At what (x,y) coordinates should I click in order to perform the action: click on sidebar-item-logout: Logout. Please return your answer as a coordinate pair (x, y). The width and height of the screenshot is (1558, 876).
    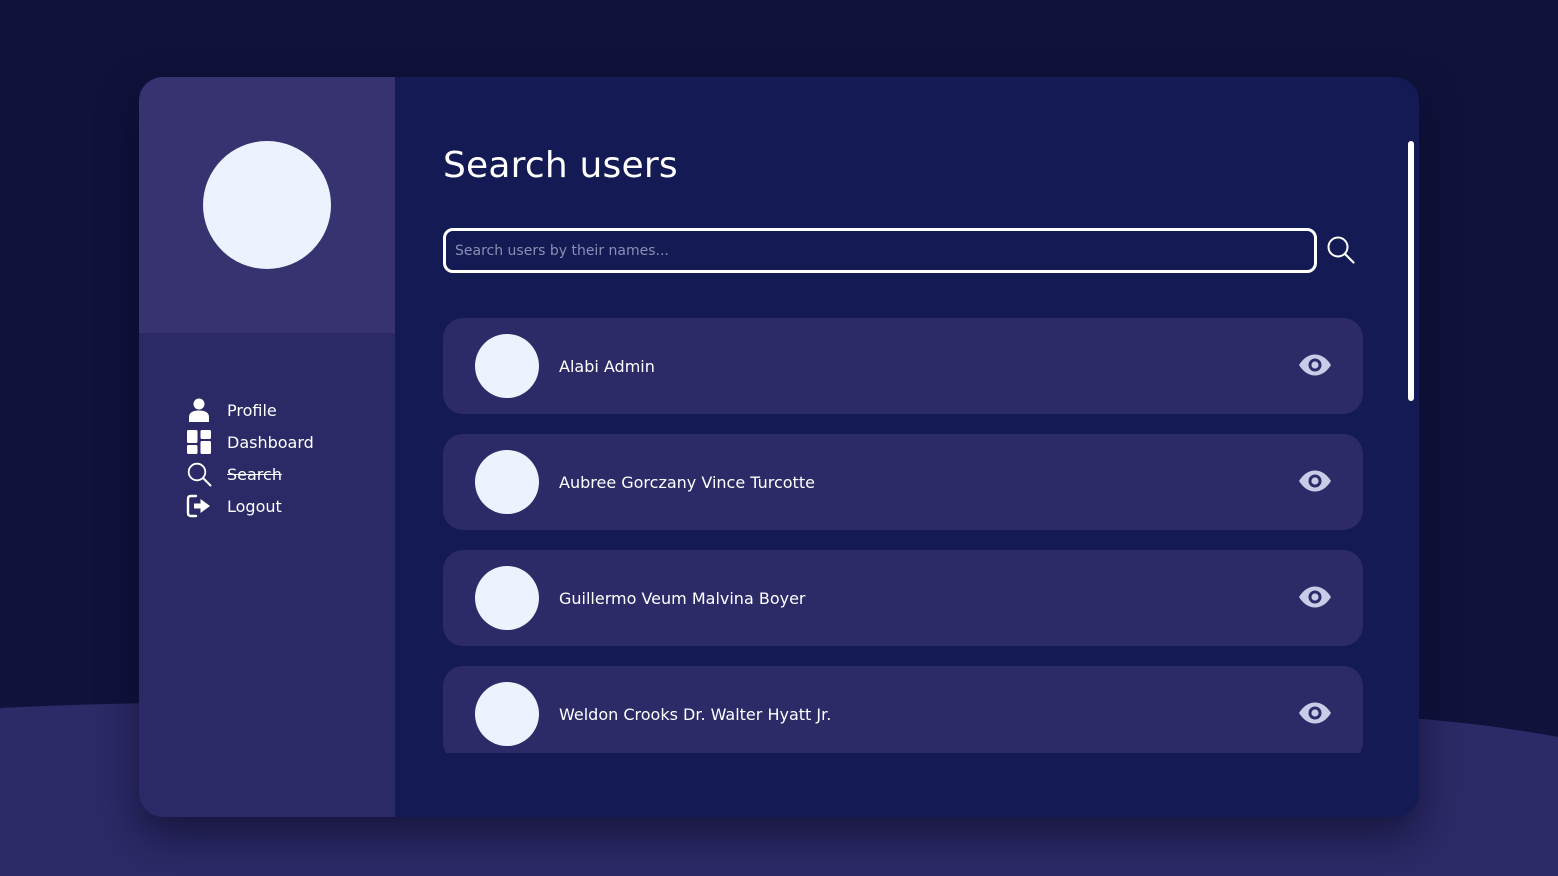
    Looking at the image, I should click on (250, 506).